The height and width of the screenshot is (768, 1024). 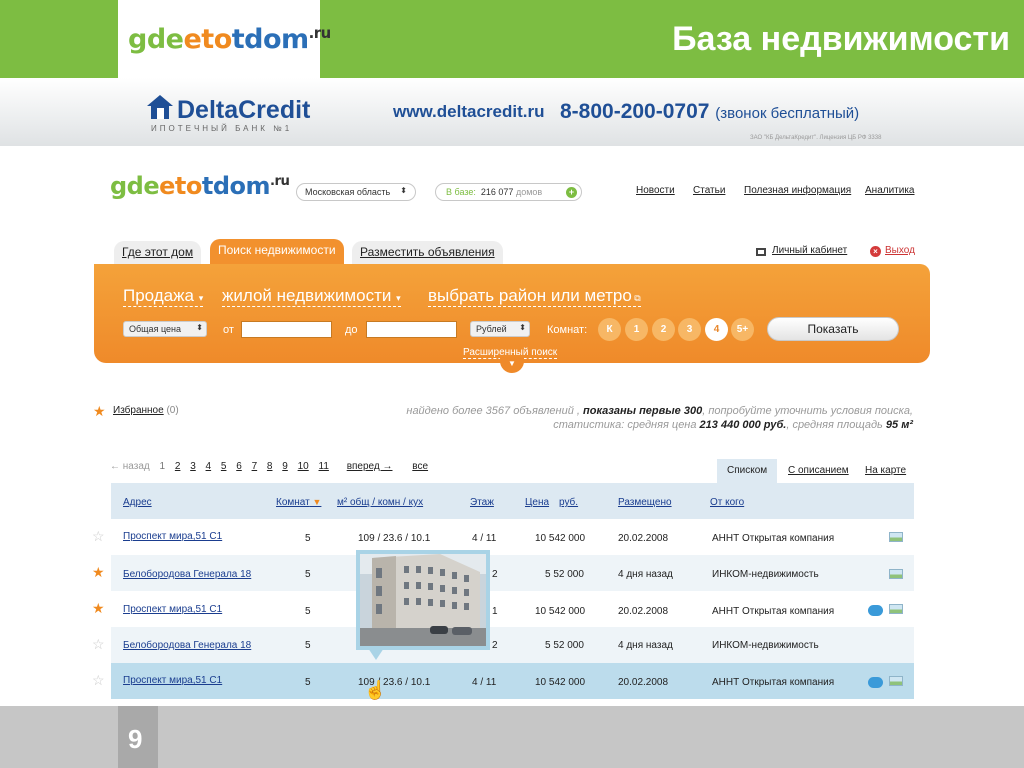 What do you see at coordinates (303, 466) in the screenshot?
I see `page-link: 10` at bounding box center [303, 466].